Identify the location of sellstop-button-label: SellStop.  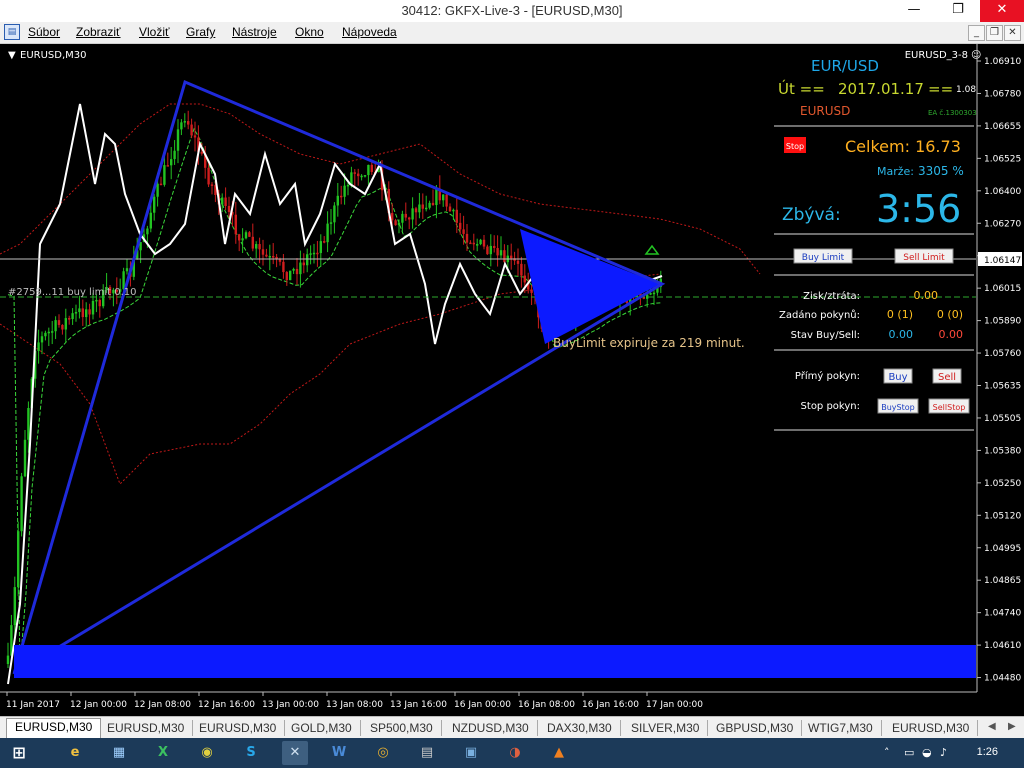
(949, 407).